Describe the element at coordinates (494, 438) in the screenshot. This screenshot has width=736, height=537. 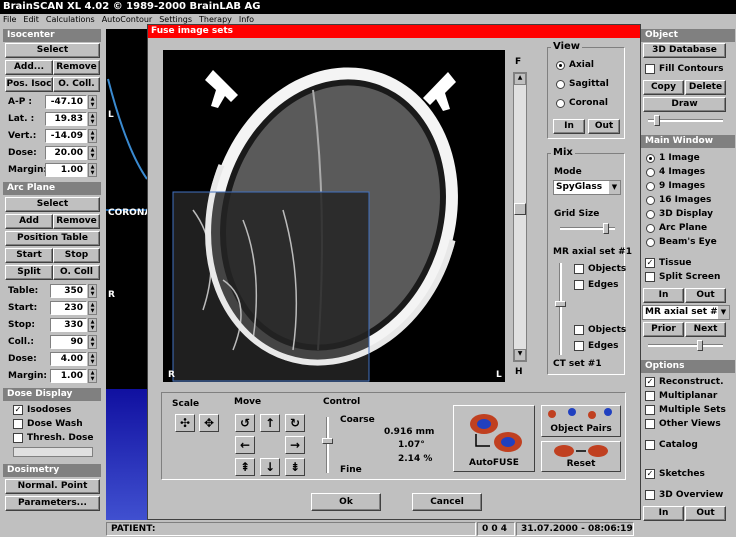
I see `autofuse-button: AutoFUSE` at that location.